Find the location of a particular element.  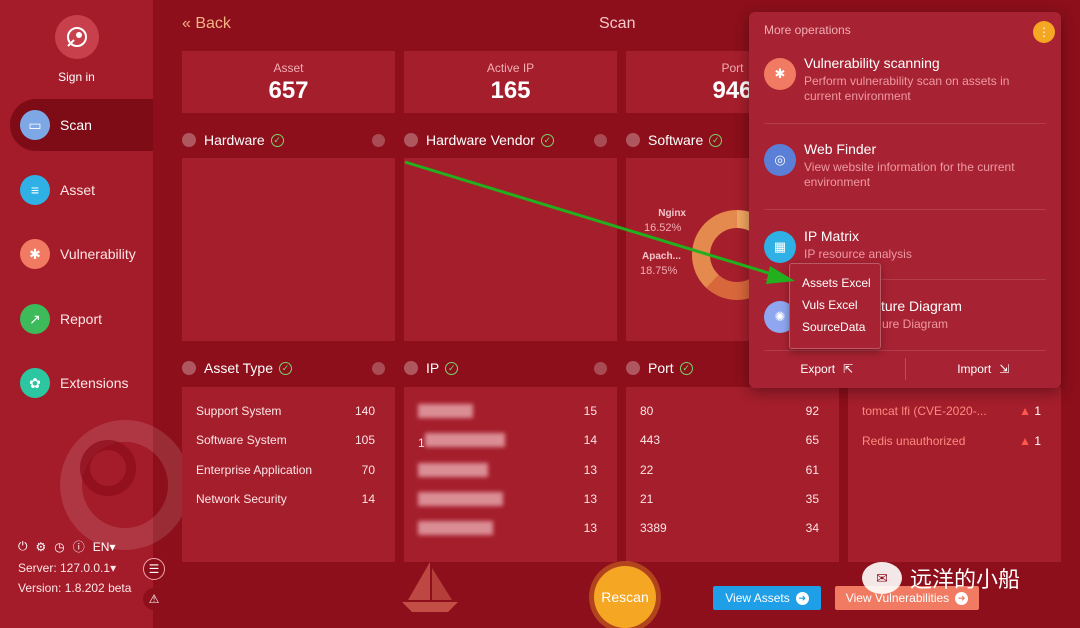

page-title: Scan is located at coordinates (617, 23).